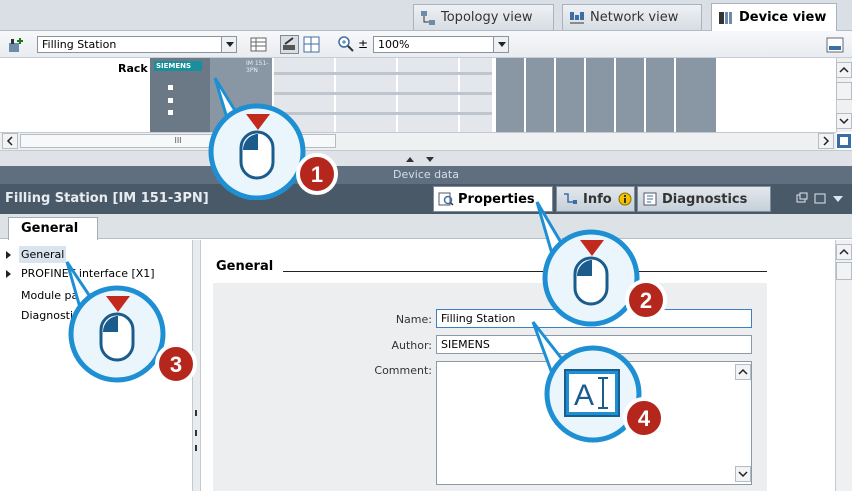 This screenshot has width=852, height=491. What do you see at coordinates (843, 365) in the screenshot?
I see `properties-vertical-scrollbar` at bounding box center [843, 365].